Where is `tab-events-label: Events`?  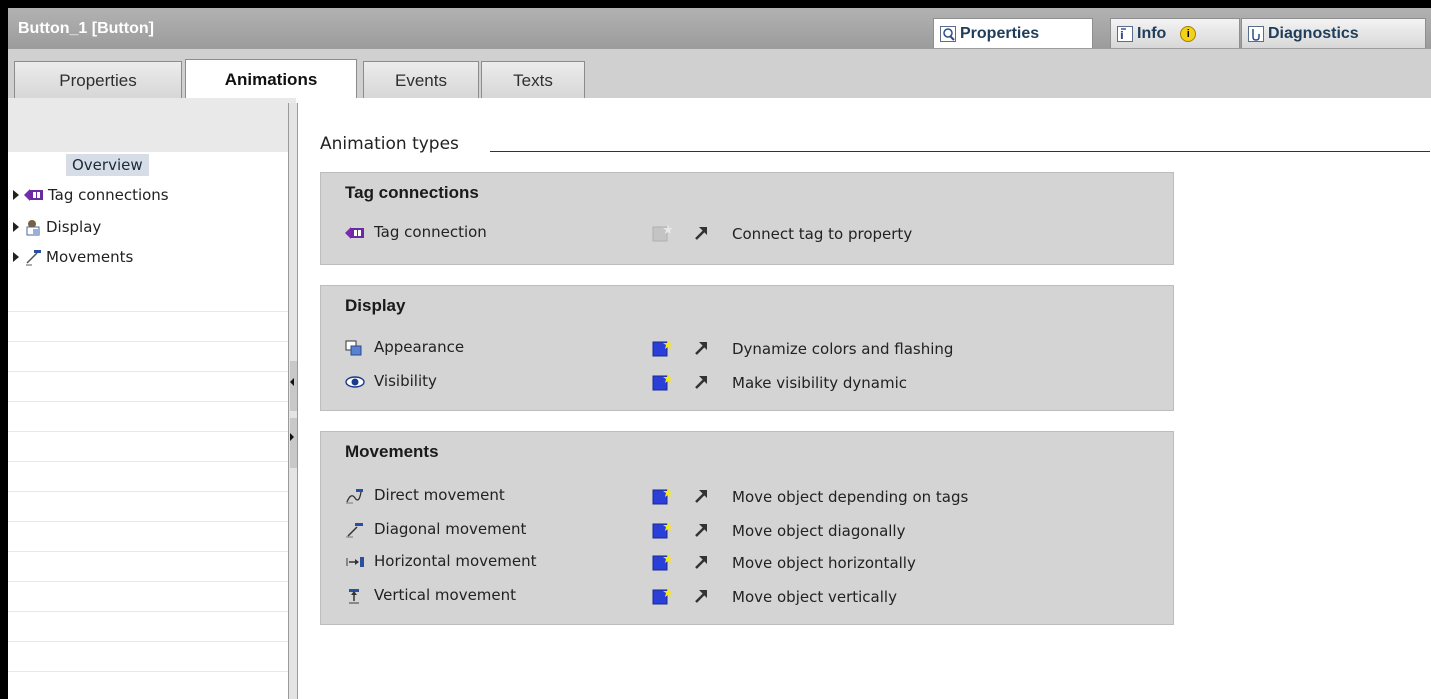 tab-events-label: Events is located at coordinates (421, 80).